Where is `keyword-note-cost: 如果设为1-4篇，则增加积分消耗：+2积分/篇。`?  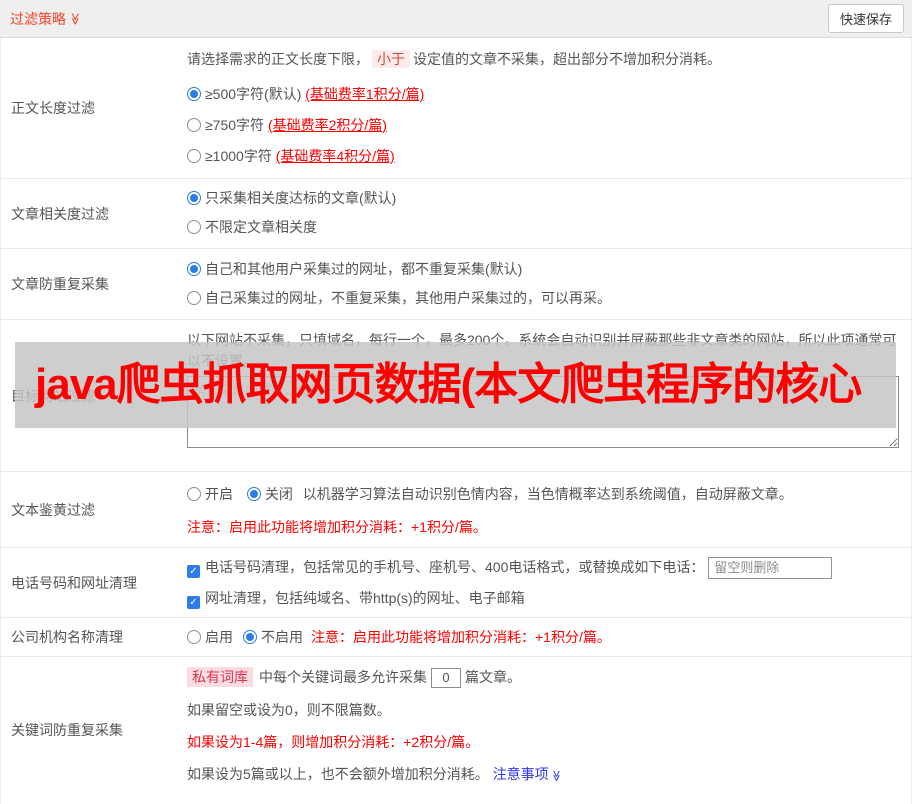 keyword-note-cost: 如果设为1-4篇，则增加积分消耗：+2积分/篇。 is located at coordinates (333, 741).